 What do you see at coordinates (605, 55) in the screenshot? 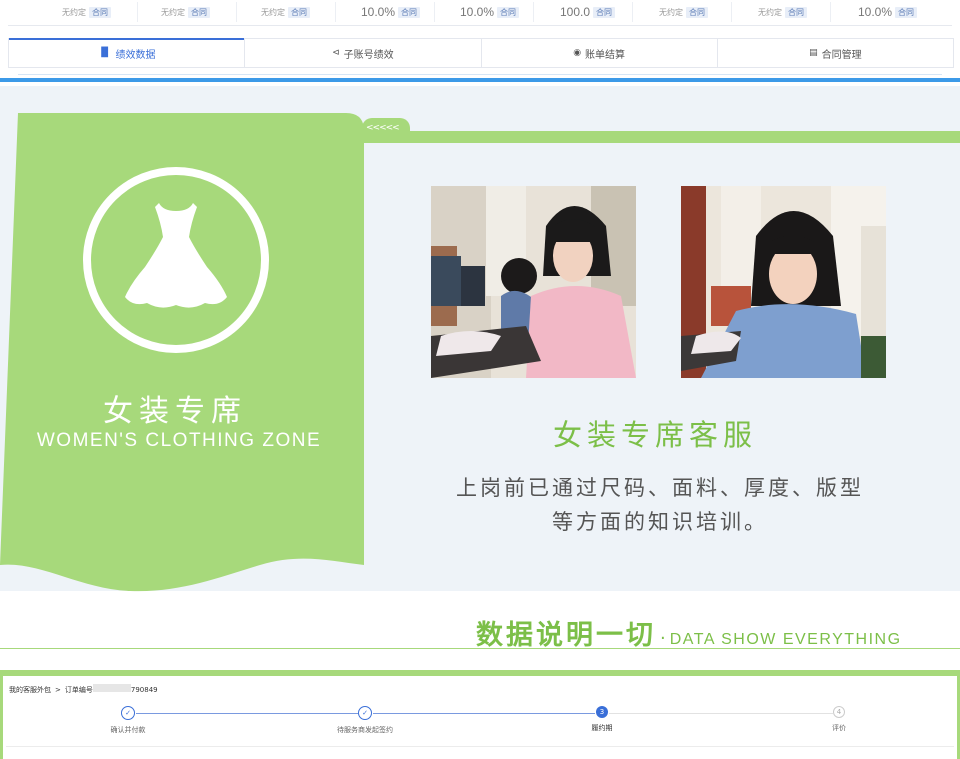
I see `tab-label: 账单结算` at bounding box center [605, 55].